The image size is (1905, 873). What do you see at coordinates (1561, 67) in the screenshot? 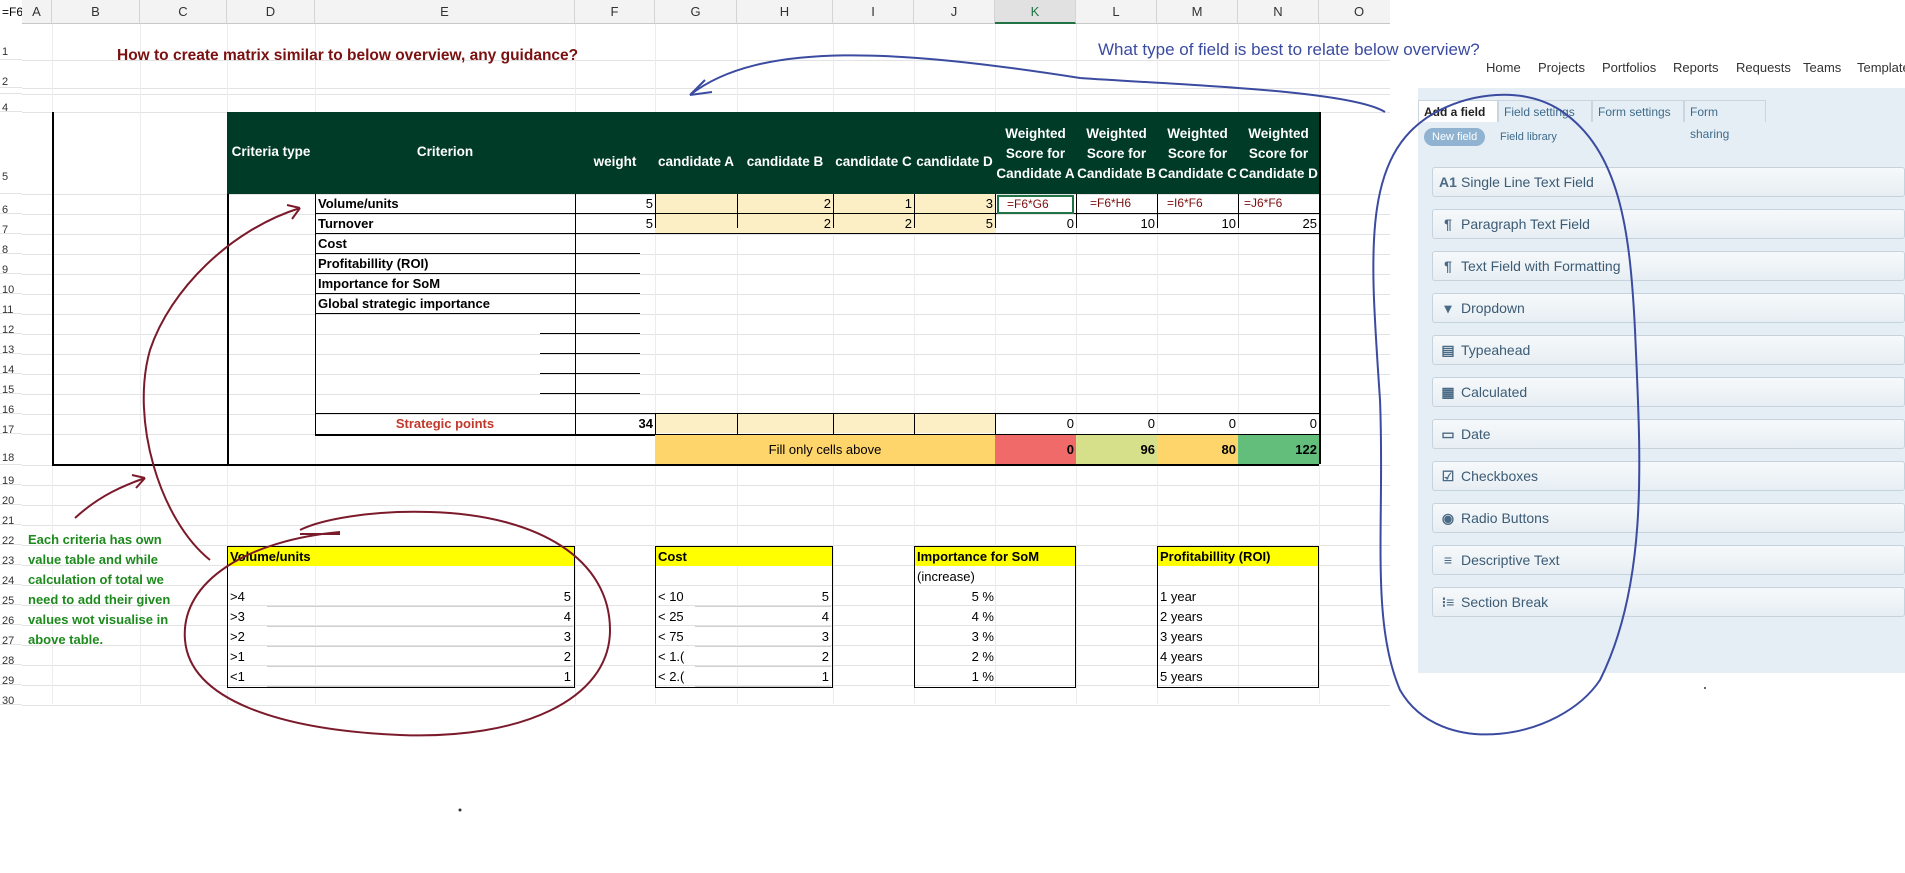
I see `nav-projects: Projects` at bounding box center [1561, 67].